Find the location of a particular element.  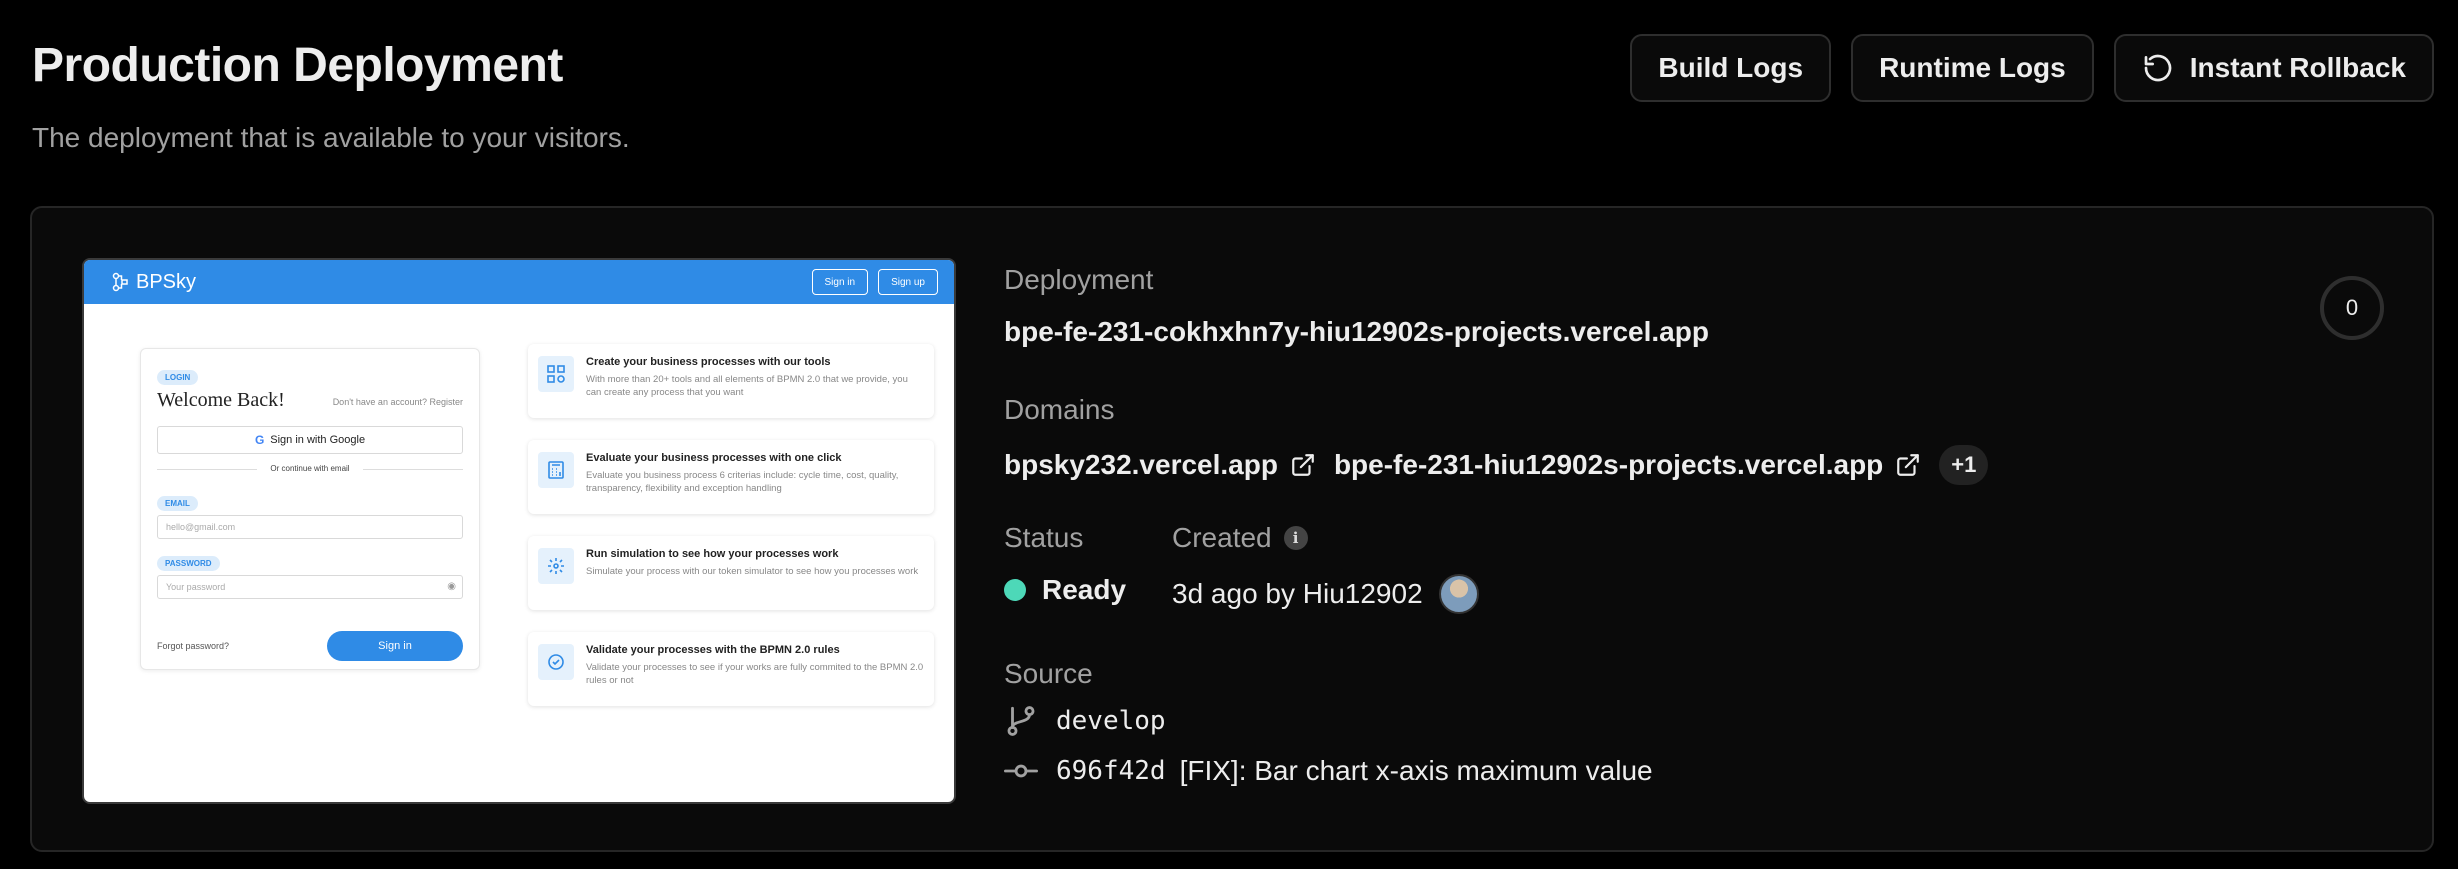

more-domains-badge: +1 is located at coordinates (1964, 465).